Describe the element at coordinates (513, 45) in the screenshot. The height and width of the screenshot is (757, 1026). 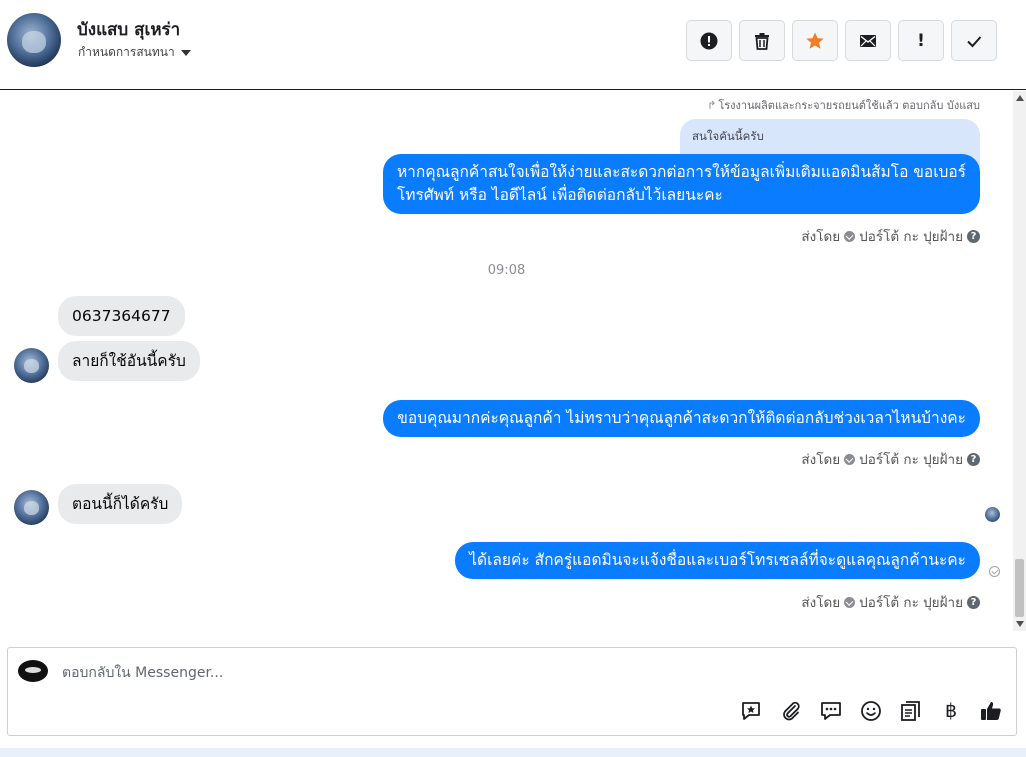
I see `conversation-header: บังแสบ สุเหร่า กำหนดการสนทนา !` at that location.